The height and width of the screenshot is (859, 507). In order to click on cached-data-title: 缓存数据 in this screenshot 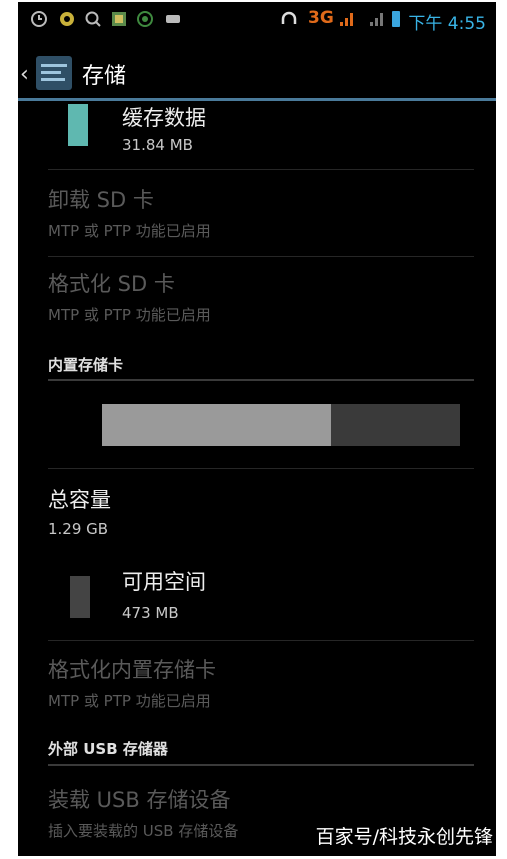, I will do `click(164, 118)`.